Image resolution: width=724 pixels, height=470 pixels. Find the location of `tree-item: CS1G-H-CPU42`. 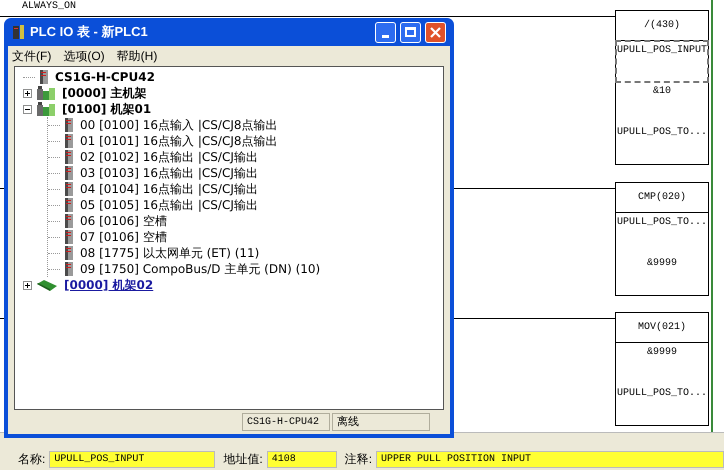

tree-item: CS1G-H-CPU42 is located at coordinates (105, 77).